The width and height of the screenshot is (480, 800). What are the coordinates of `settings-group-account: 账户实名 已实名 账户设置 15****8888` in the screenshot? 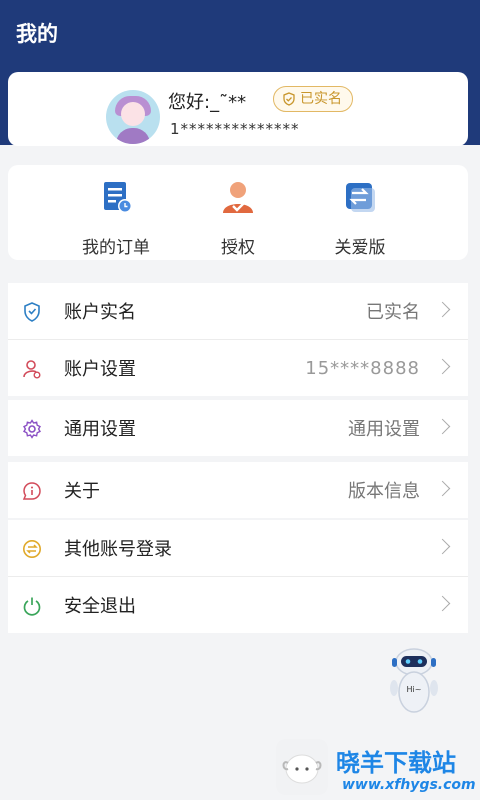 It's located at (238, 339).